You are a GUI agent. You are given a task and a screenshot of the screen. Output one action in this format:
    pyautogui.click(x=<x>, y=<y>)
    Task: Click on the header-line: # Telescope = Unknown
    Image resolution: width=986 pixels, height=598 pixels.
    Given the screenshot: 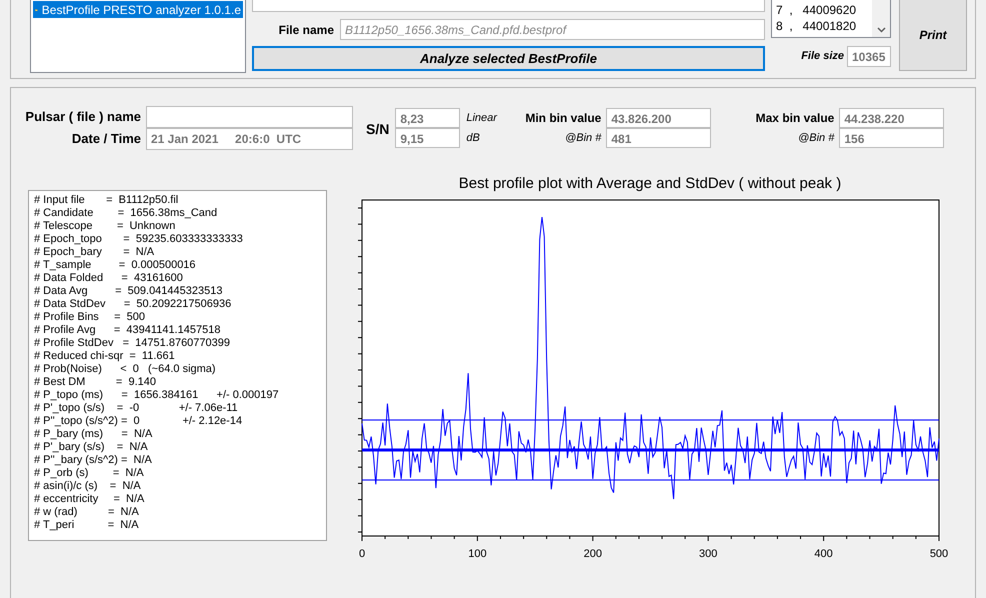 What is the action you would take?
    pyautogui.click(x=105, y=226)
    